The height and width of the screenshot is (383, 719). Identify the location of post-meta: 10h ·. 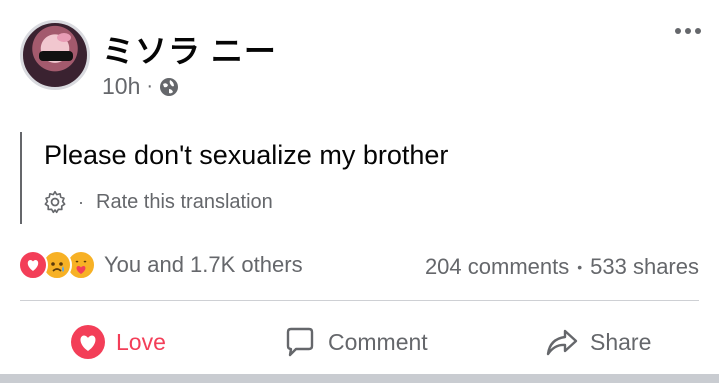
(140, 86).